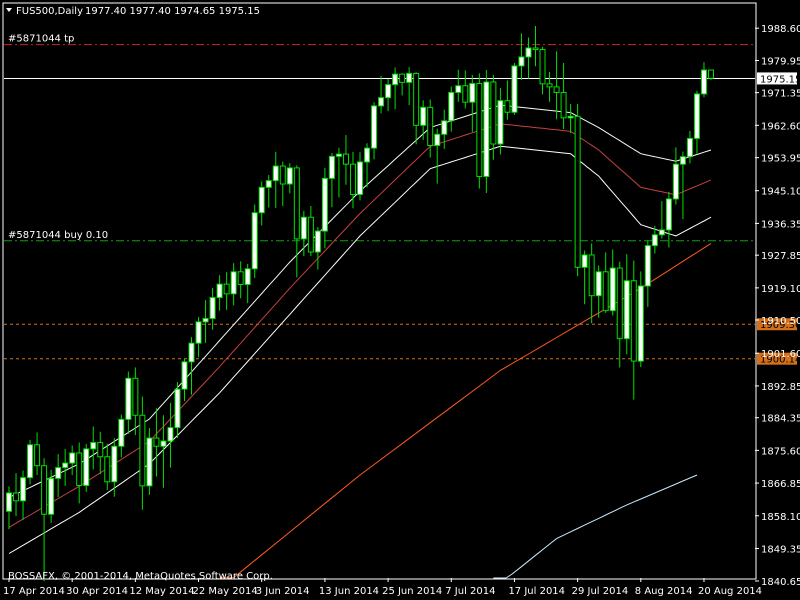 The width and height of the screenshot is (800, 600). I want to click on x-tick-label: 17 Apr 2014, so click(34, 591).